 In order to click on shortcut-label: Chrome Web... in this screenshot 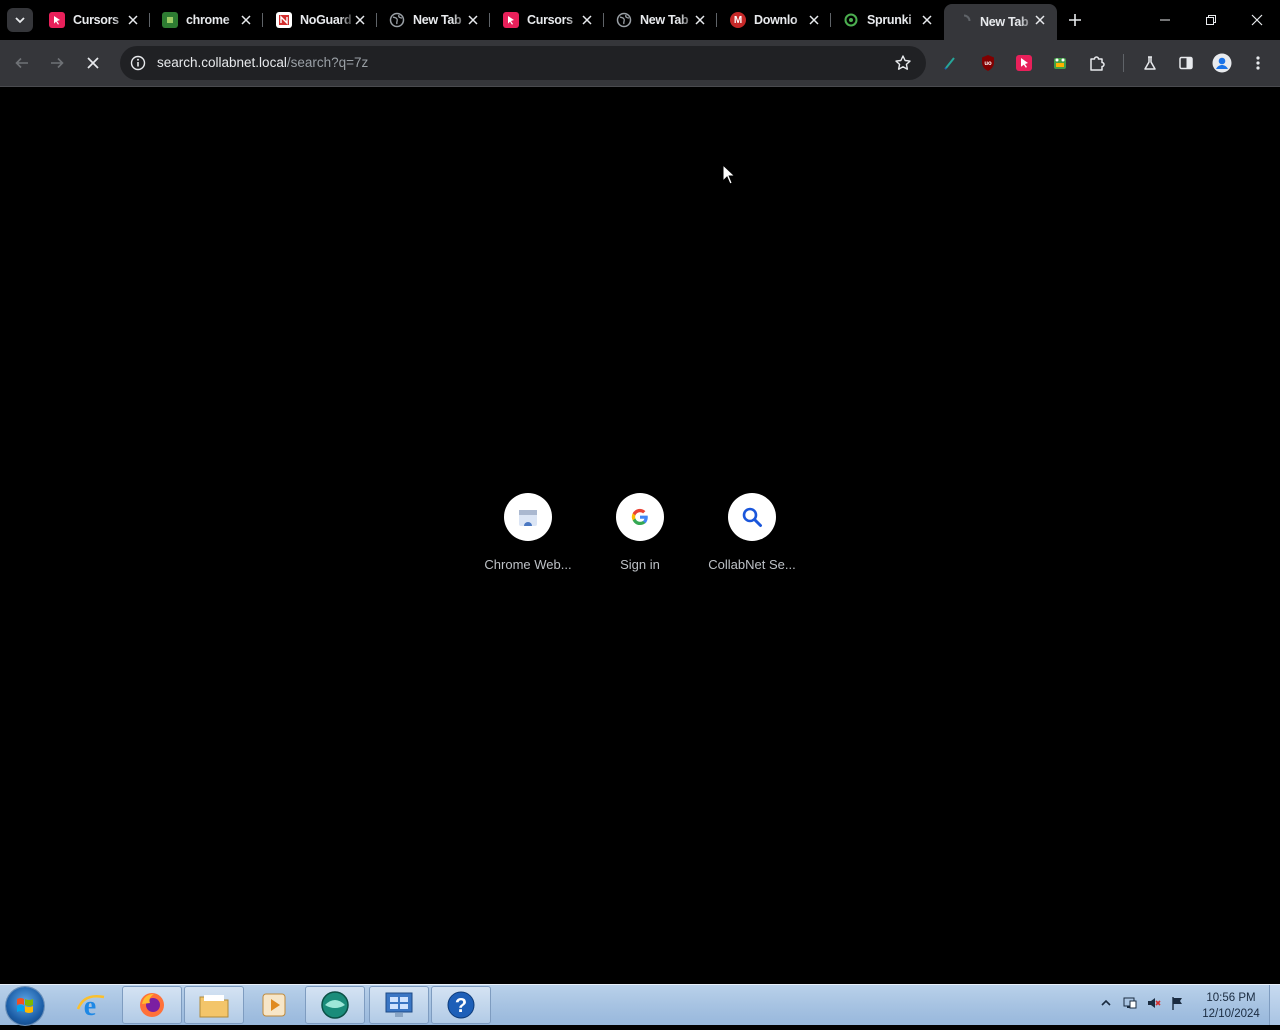, I will do `click(528, 564)`.